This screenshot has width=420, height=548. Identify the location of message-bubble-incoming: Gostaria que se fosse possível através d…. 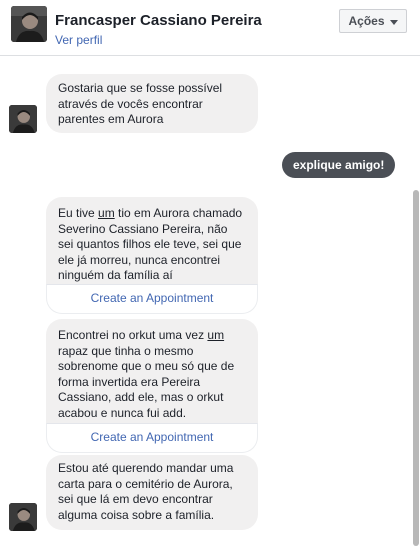
(152, 103).